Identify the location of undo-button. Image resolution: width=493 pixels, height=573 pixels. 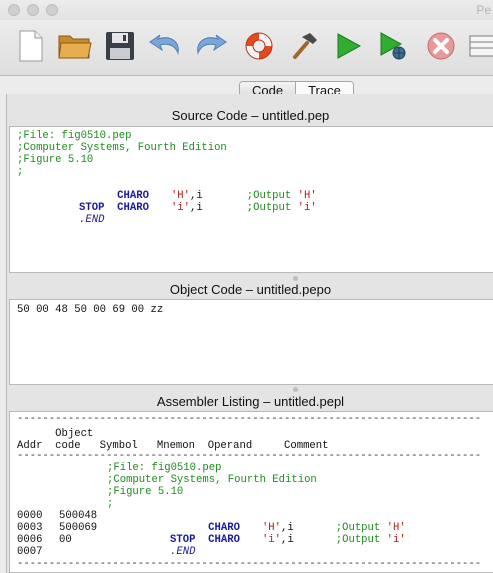
(165, 46).